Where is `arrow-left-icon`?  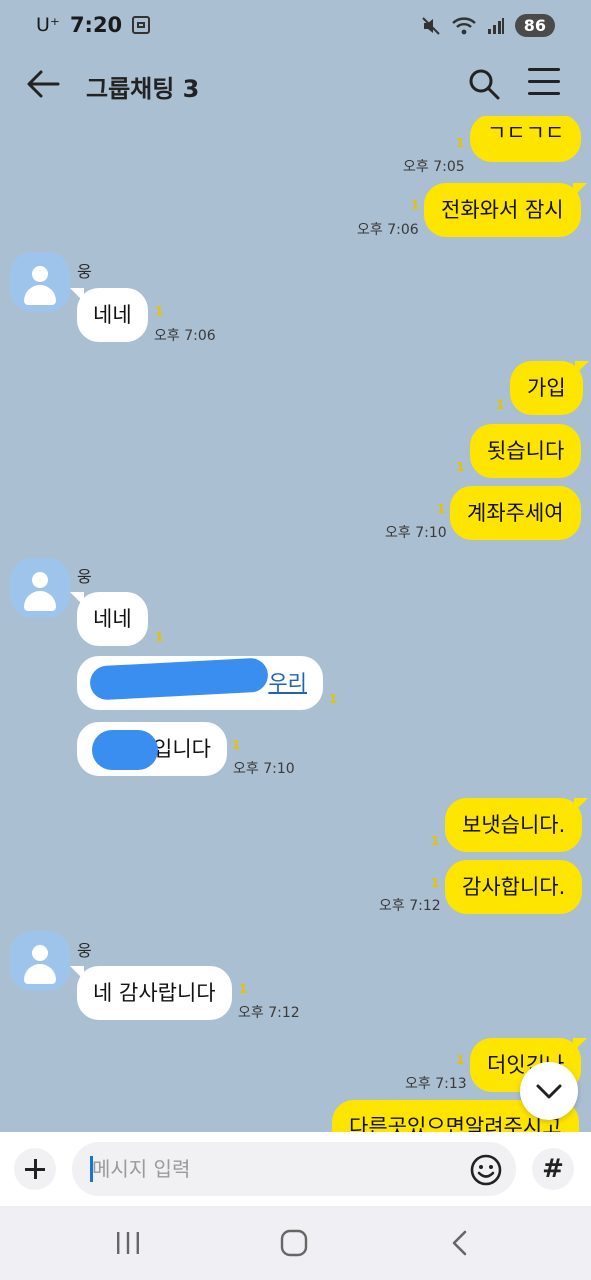 arrow-left-icon is located at coordinates (43, 84).